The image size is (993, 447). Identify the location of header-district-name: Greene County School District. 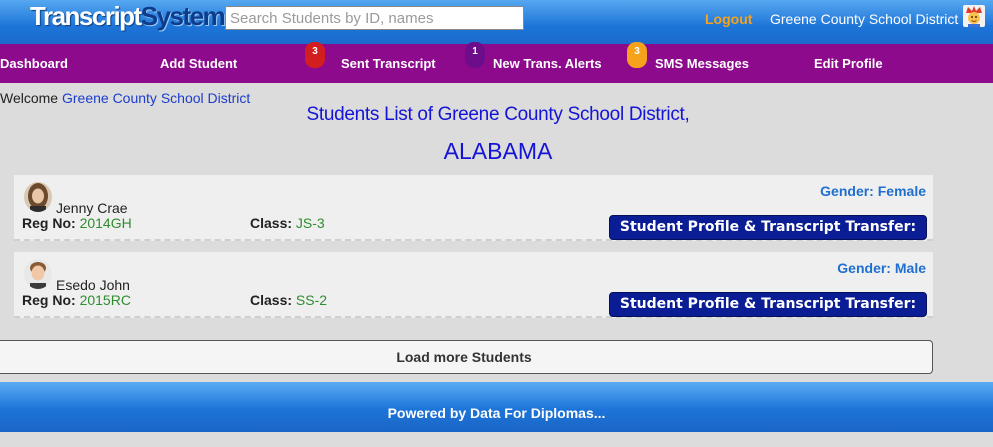
(864, 19).